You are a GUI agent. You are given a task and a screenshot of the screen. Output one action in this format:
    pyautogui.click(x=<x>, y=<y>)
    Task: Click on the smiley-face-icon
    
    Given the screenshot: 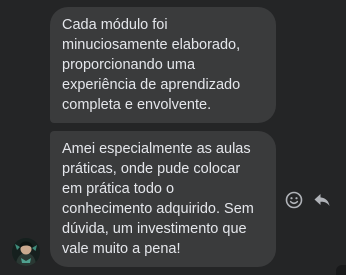 What is the action you would take?
    pyautogui.click(x=294, y=200)
    